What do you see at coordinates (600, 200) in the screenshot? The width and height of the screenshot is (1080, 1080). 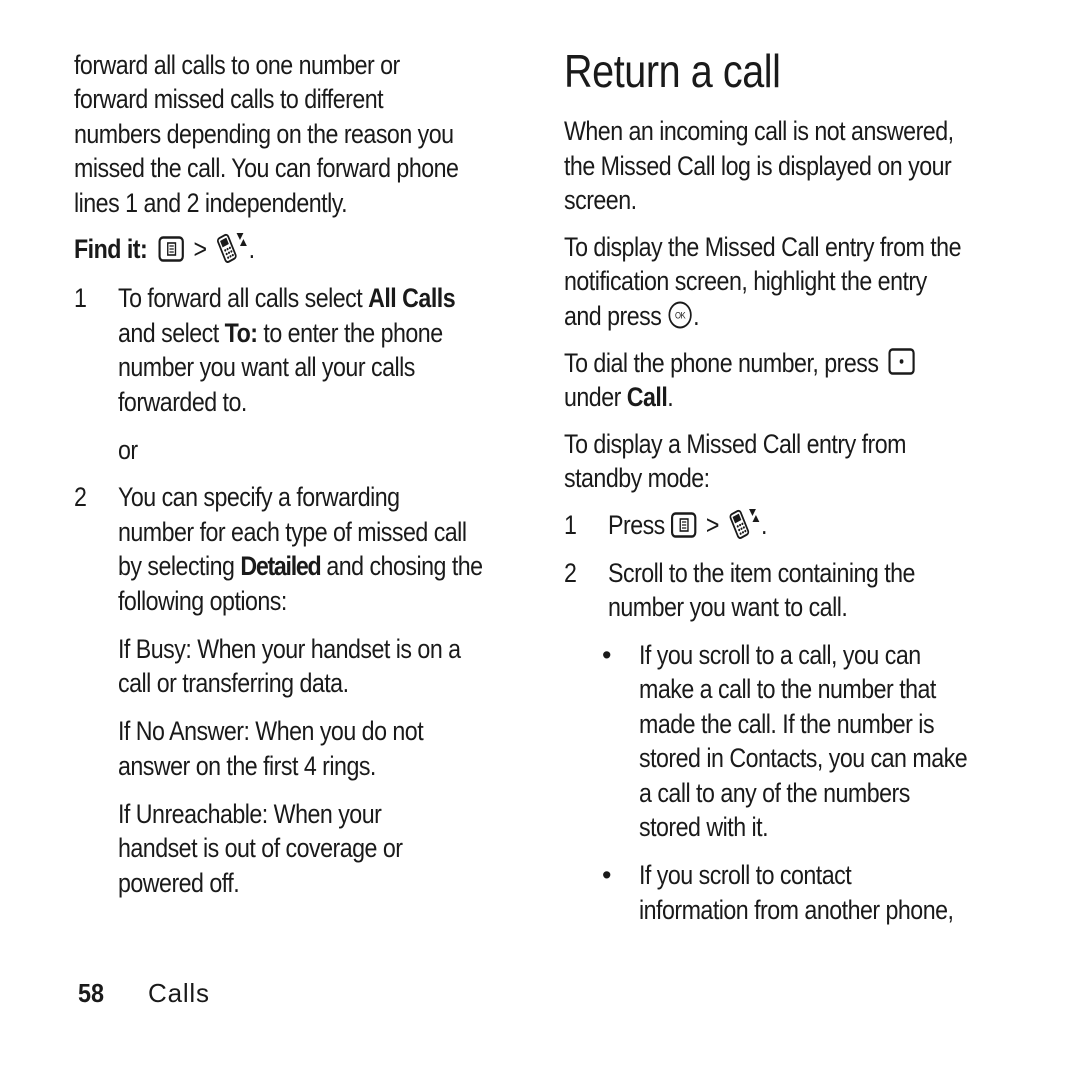 I see `para-line: screen.` at bounding box center [600, 200].